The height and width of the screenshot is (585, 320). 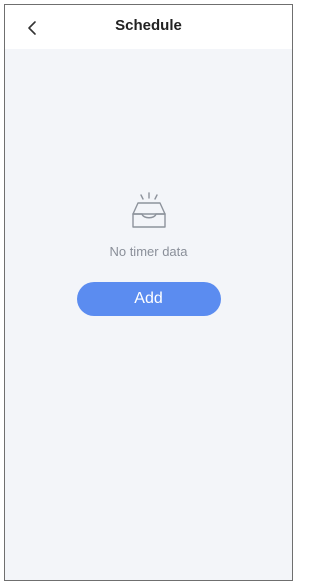 I want to click on empty-inbox-icon, so click(x=148, y=210).